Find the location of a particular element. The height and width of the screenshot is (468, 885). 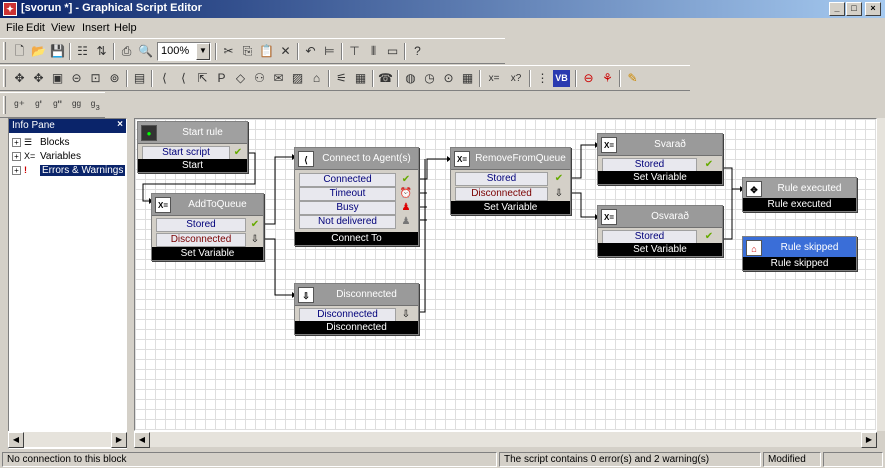

decision-icon: ◇ is located at coordinates (240, 78).